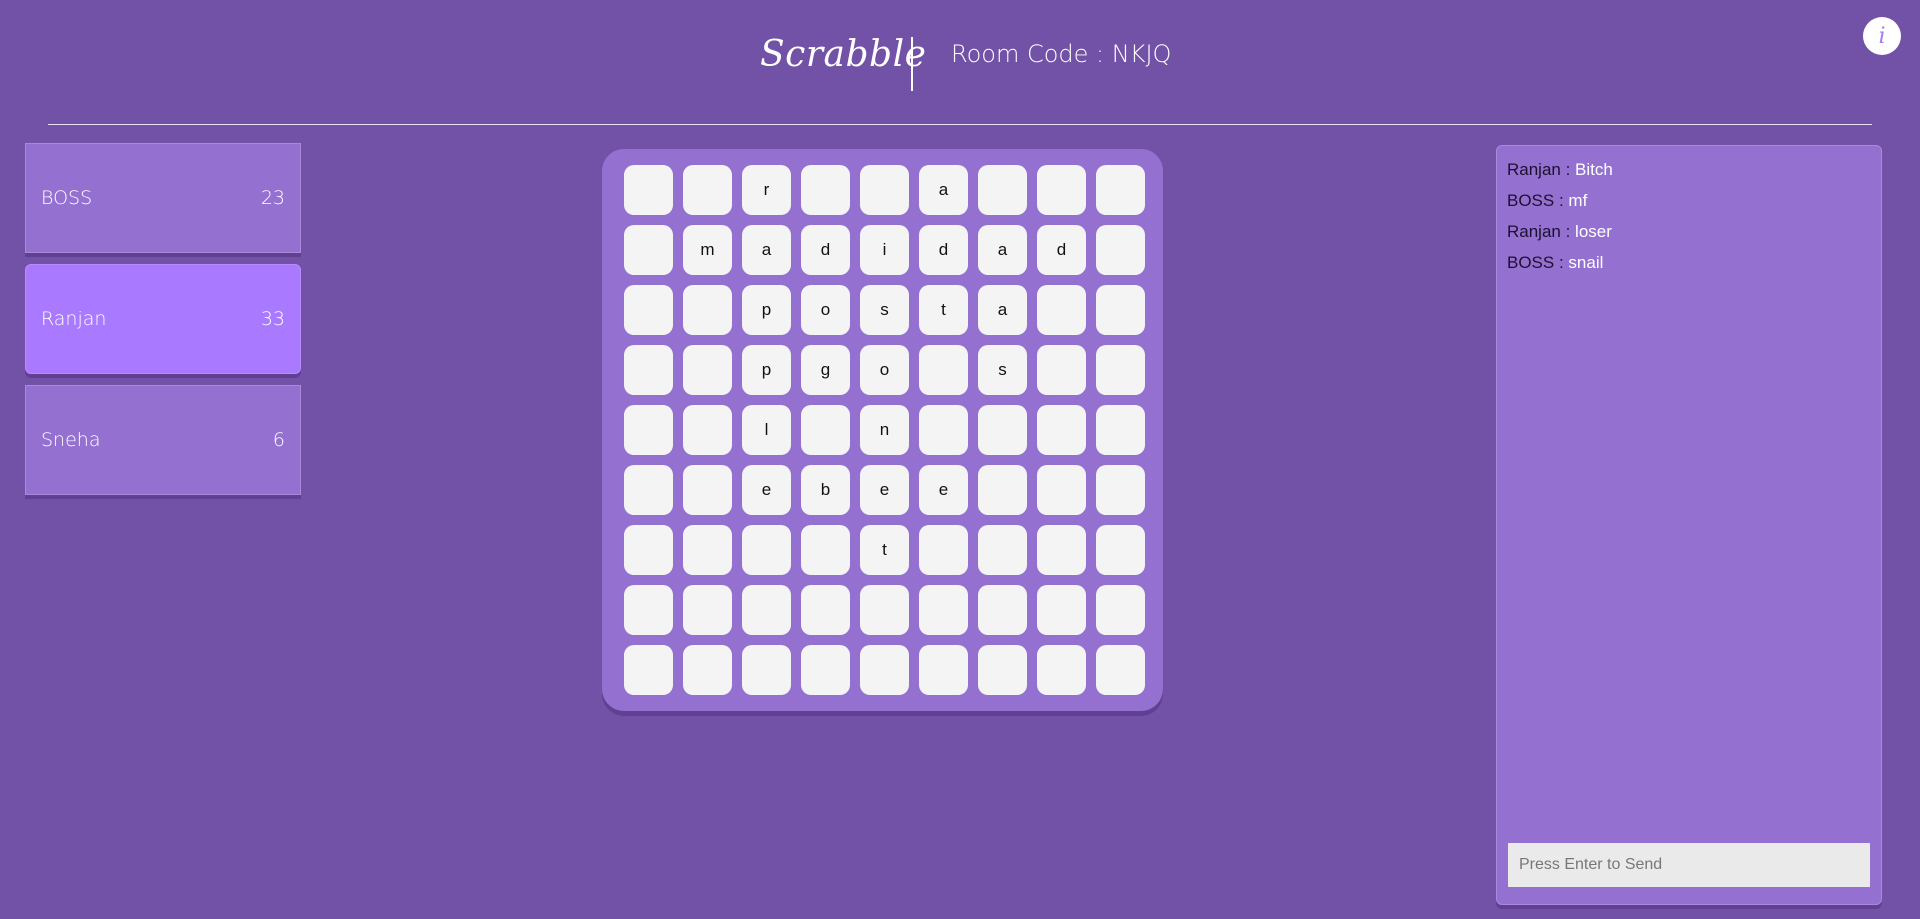 The width and height of the screenshot is (1920, 919). I want to click on chat-sender: Ranjan, so click(1534, 169).